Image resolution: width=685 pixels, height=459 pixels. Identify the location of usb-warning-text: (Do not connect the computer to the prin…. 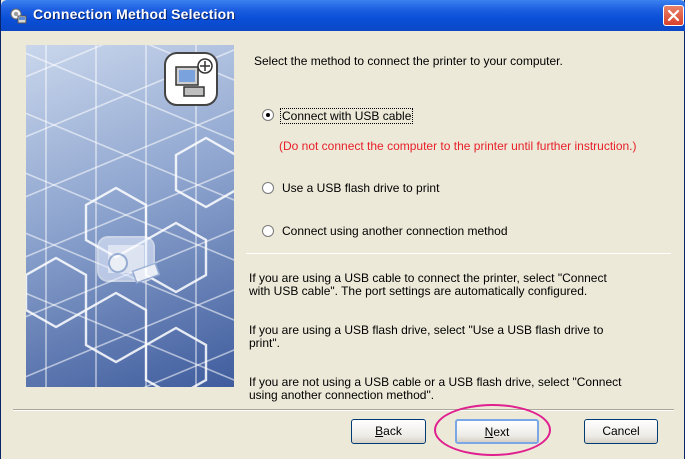
(458, 146).